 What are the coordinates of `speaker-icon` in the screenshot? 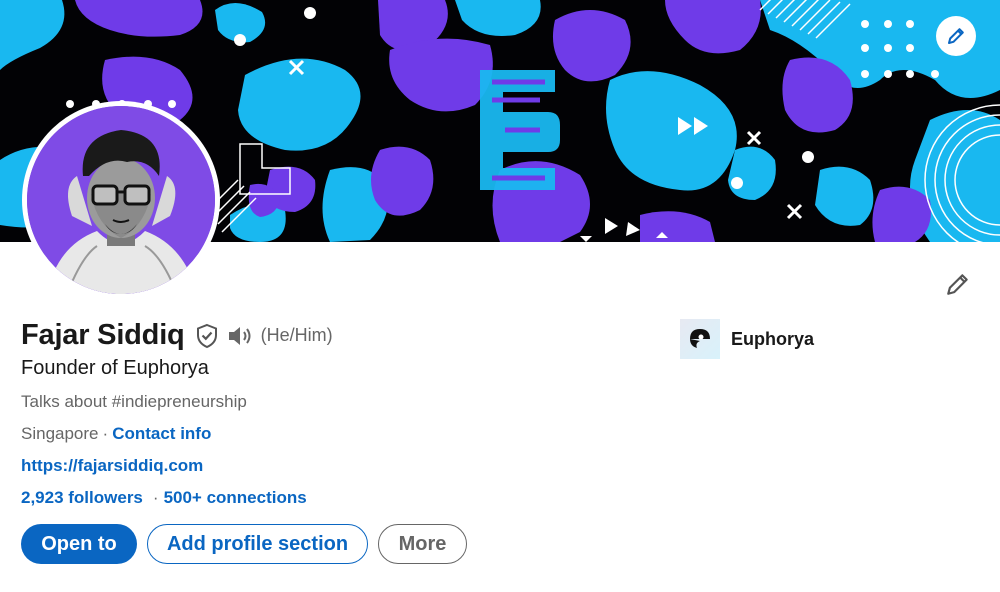 It's located at (240, 336).